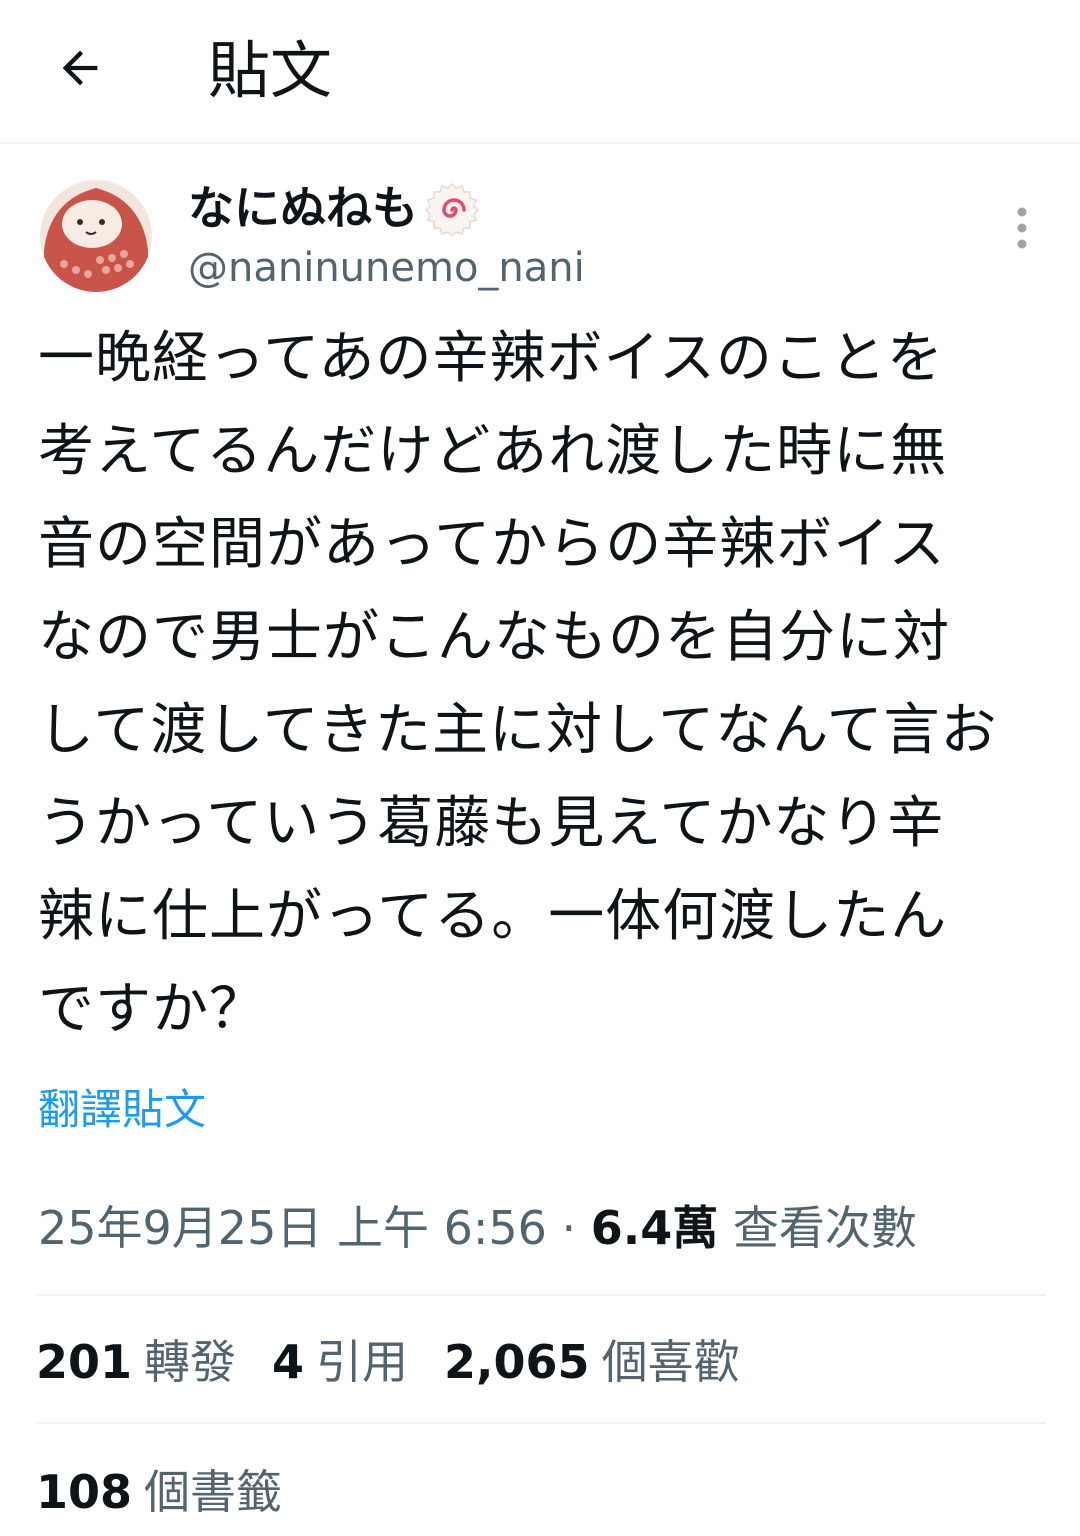 This screenshot has width=1080, height=1536. What do you see at coordinates (540, 72) in the screenshot?
I see `top-bar: 貼文` at bounding box center [540, 72].